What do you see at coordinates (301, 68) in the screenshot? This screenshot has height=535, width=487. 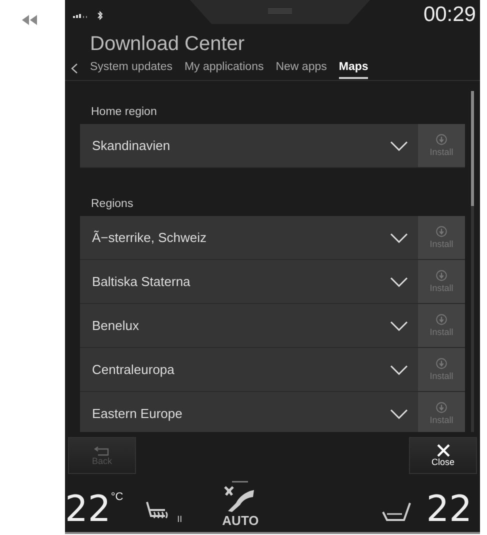 I see `tab: New apps` at bounding box center [301, 68].